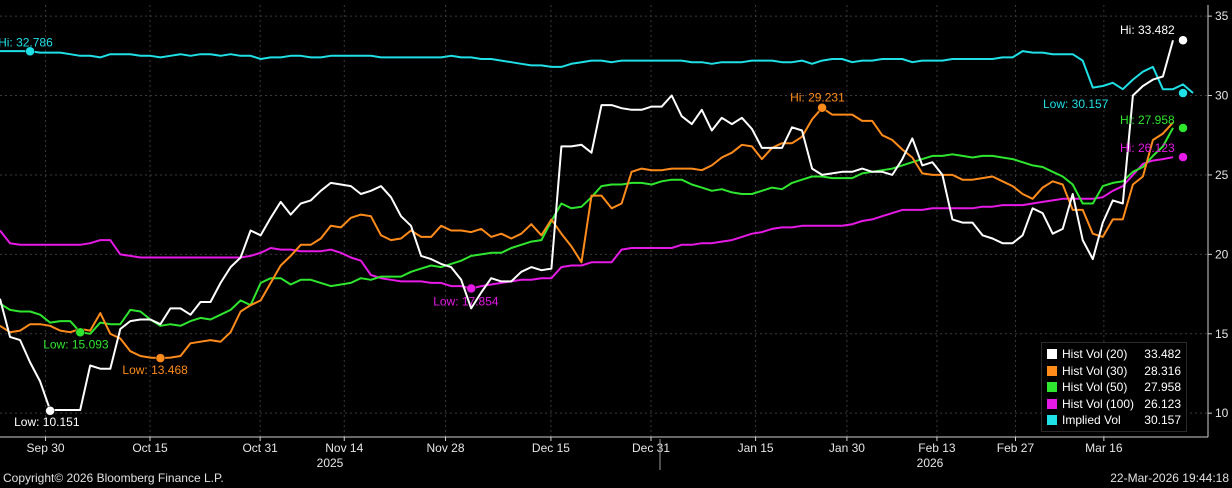  What do you see at coordinates (330, 463) in the screenshot?
I see `year-label: 2025` at bounding box center [330, 463].